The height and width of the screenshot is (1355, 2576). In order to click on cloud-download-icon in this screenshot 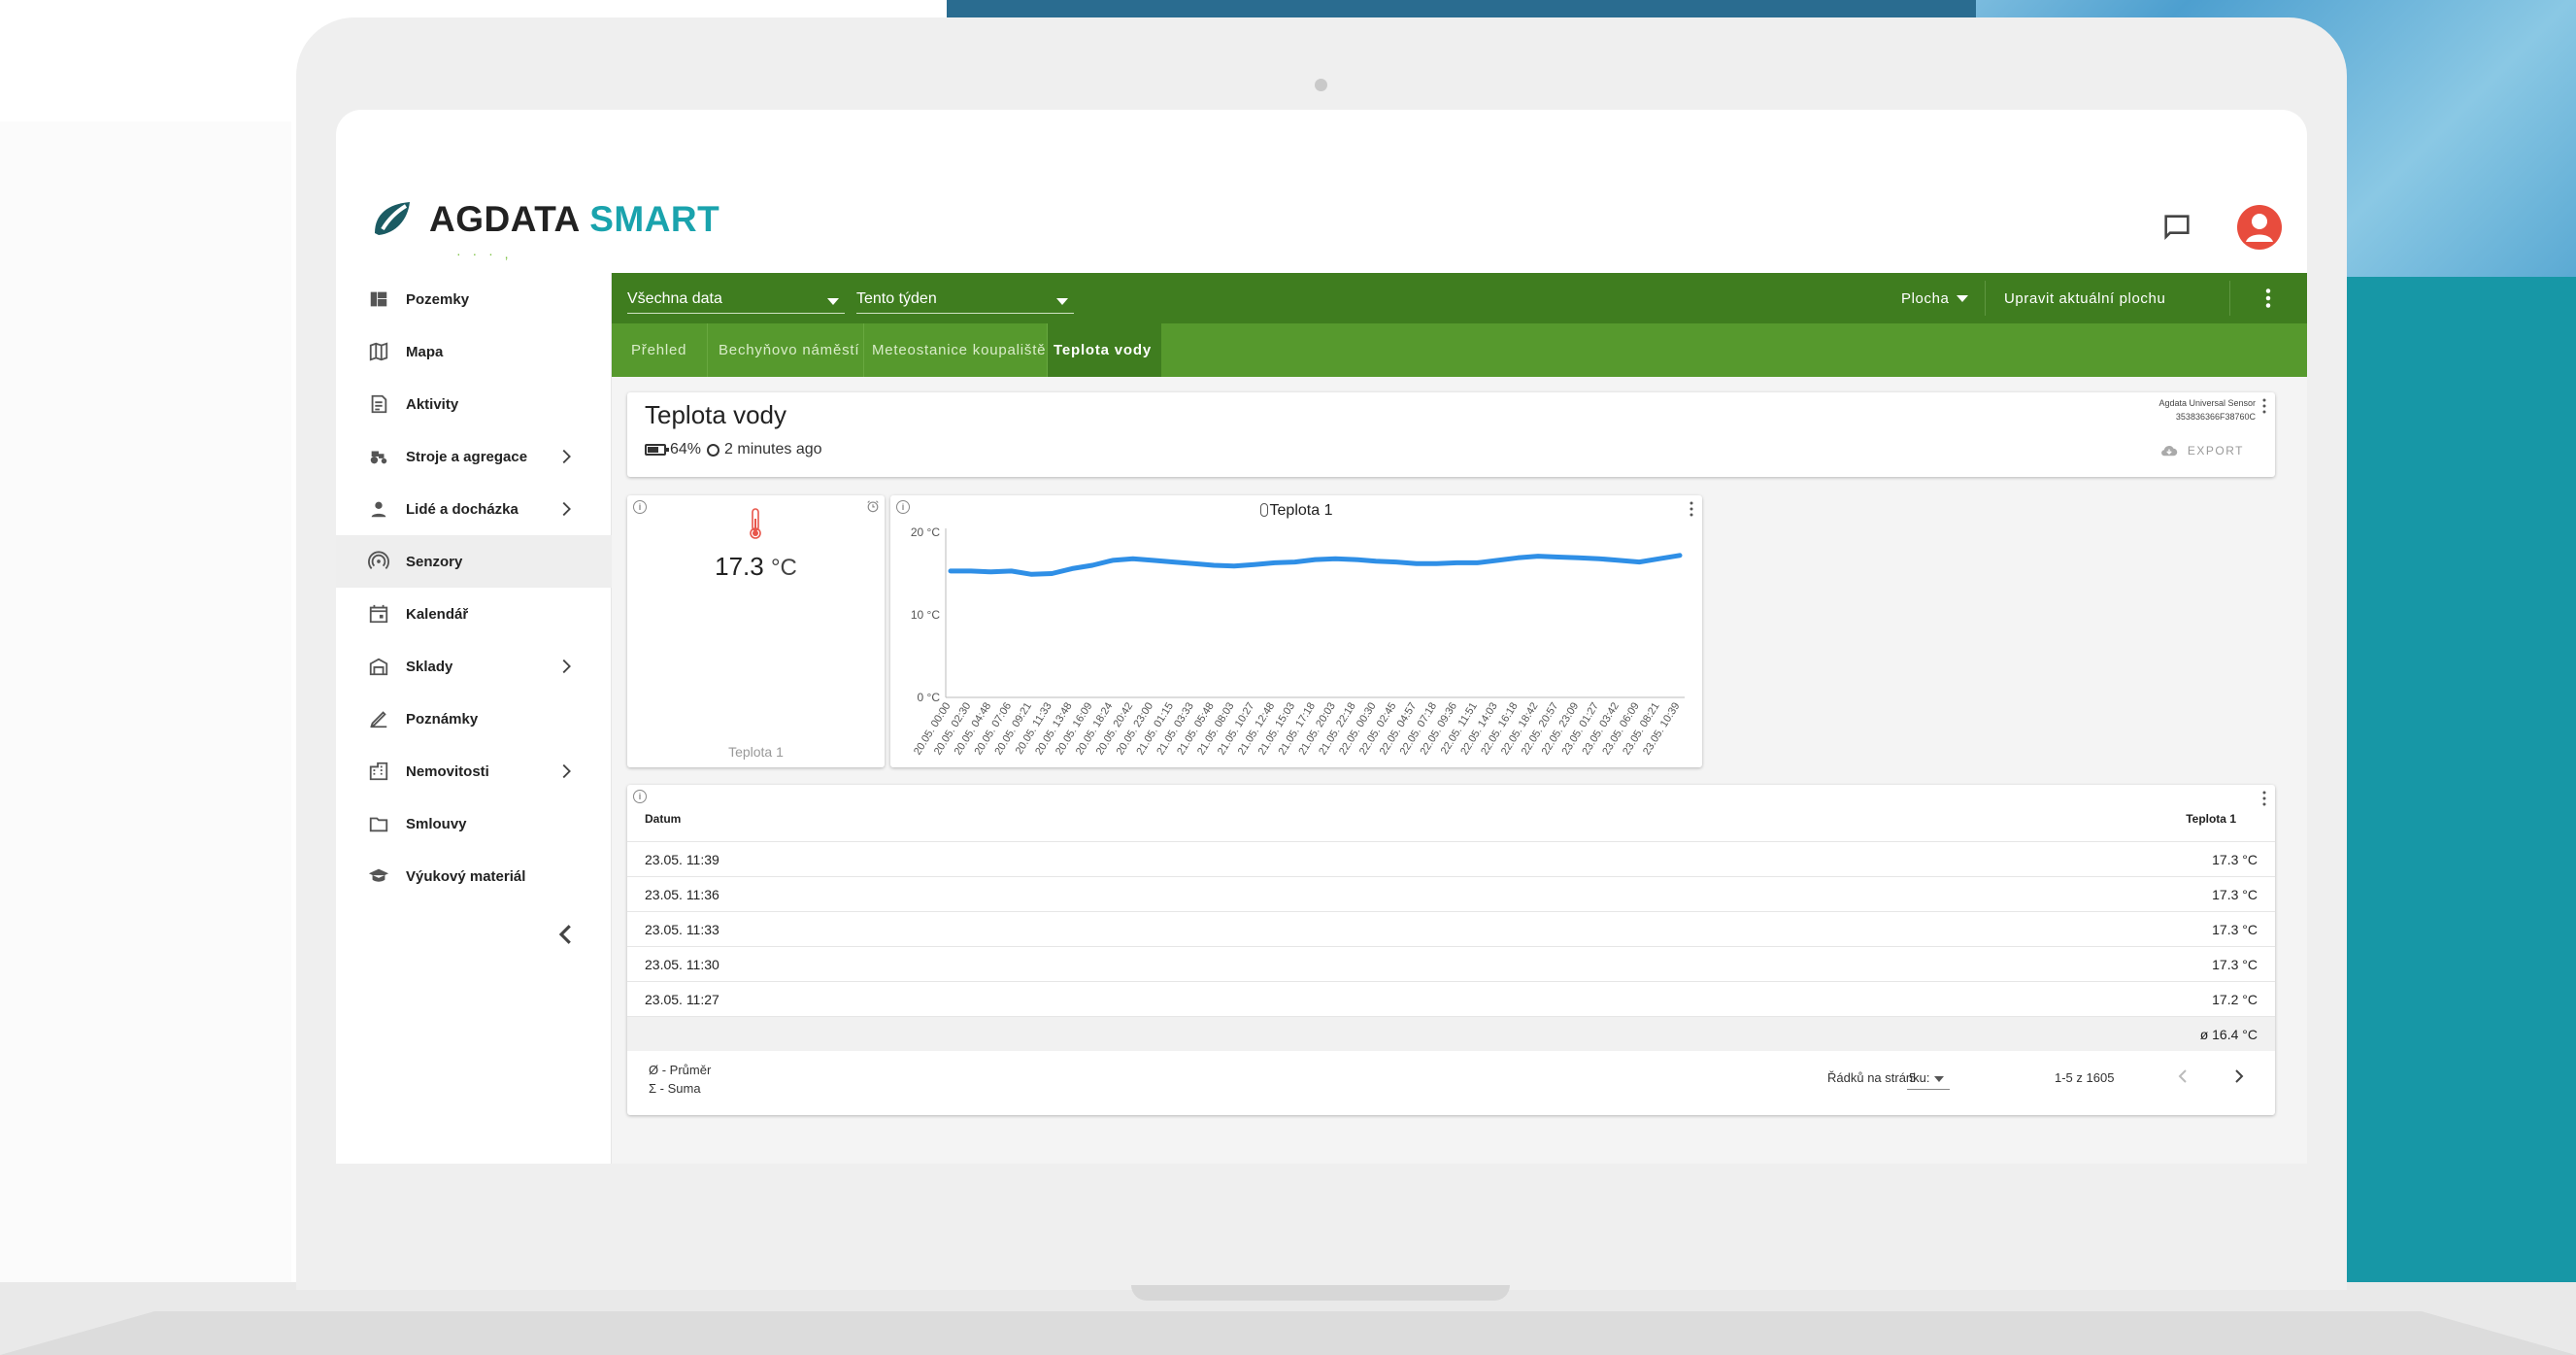, I will do `click(2169, 451)`.